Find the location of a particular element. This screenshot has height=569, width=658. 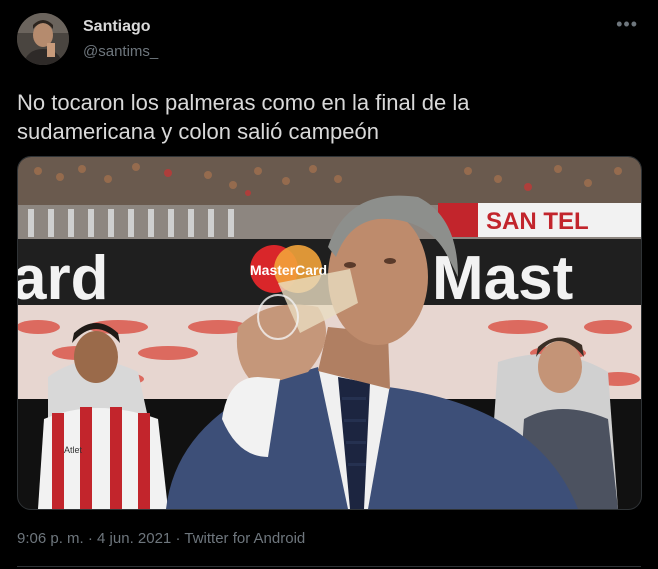

avatar is located at coordinates (43, 39).